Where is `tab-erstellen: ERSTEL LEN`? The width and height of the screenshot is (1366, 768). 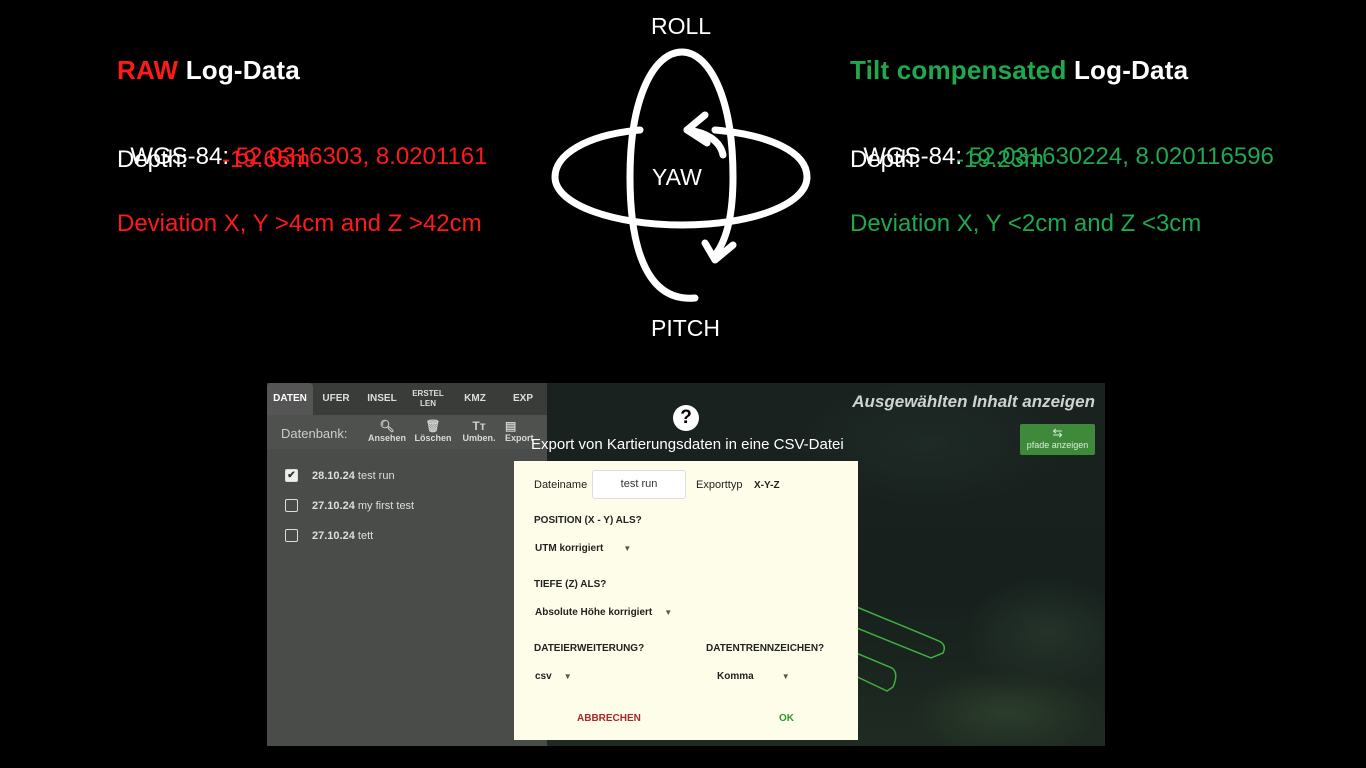
tab-erstellen: ERSTEL LEN is located at coordinates (428, 399).